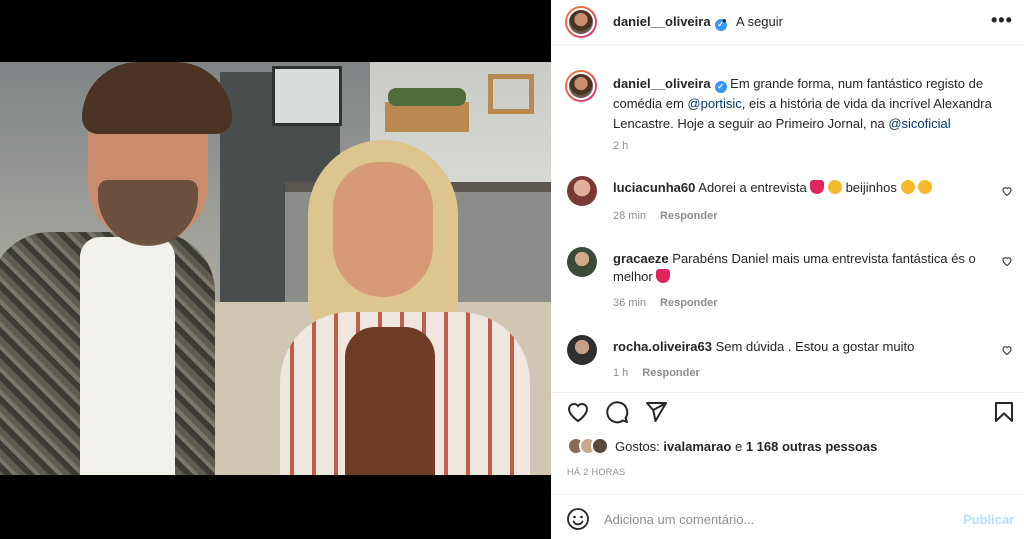  Describe the element at coordinates (720, 87) in the screenshot. I see `verified-badge-icon: ✓` at that location.